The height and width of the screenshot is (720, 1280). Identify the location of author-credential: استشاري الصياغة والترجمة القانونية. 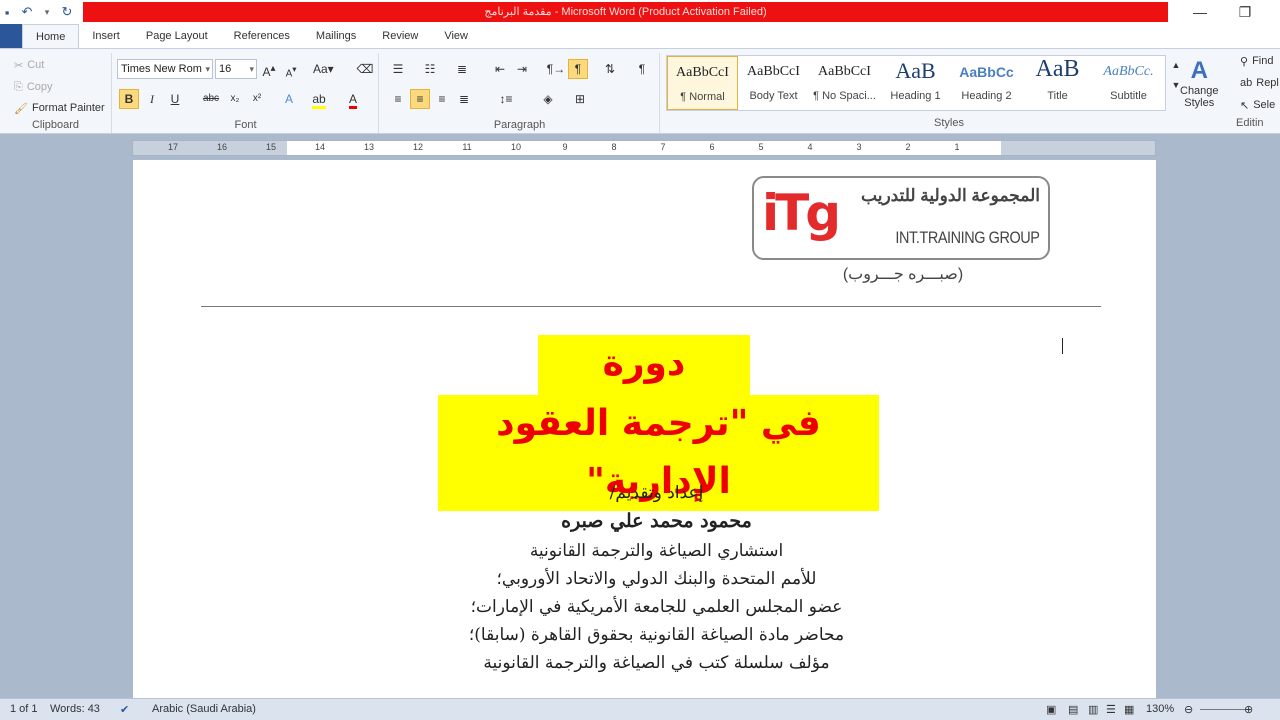
(656, 551).